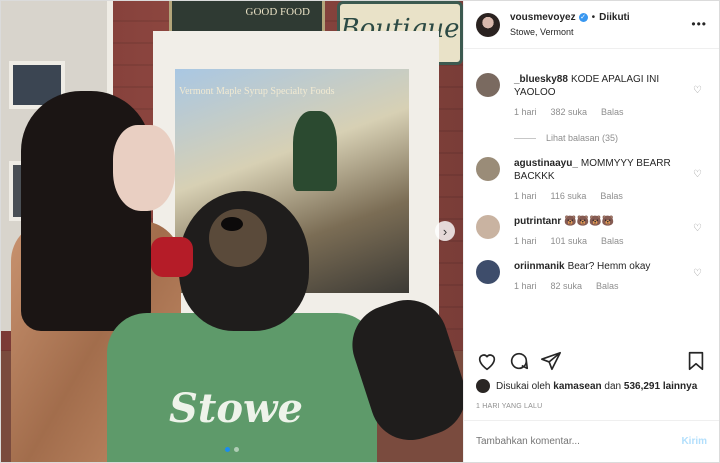 The width and height of the screenshot is (720, 463). I want to click on comment-input, so click(579, 441).